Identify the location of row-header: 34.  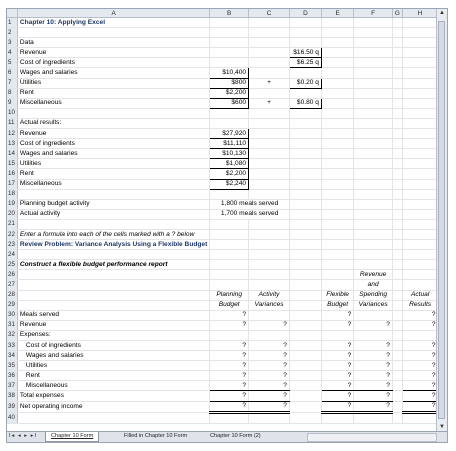
(12, 356).